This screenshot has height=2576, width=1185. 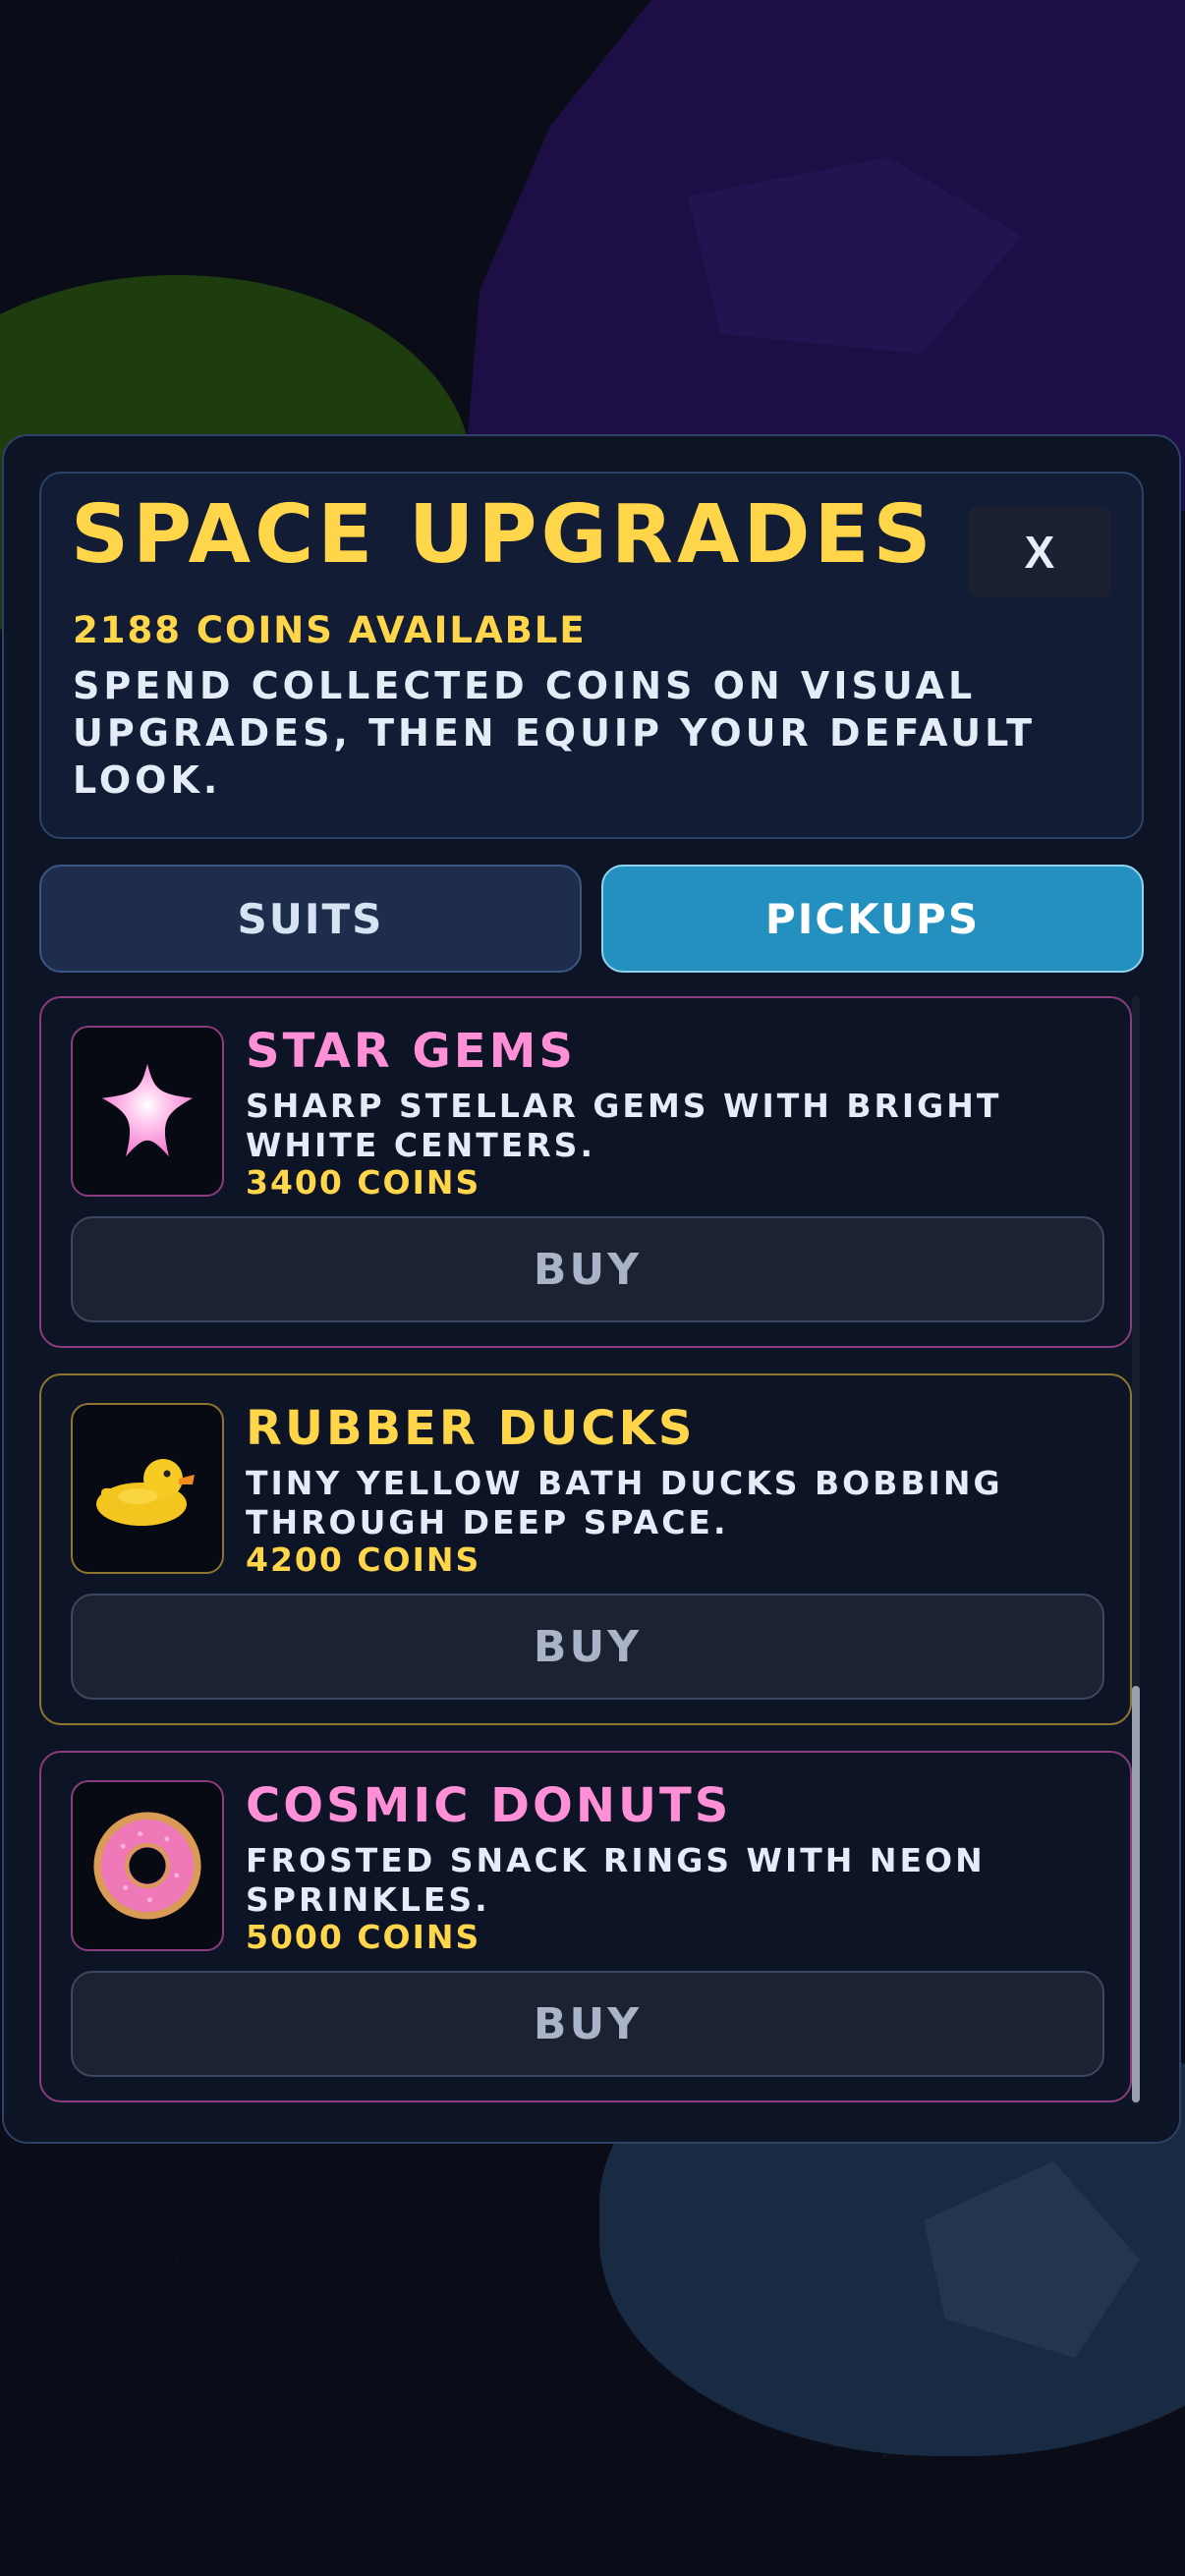 What do you see at coordinates (411, 1051) in the screenshot?
I see `item-name: STAR GEMS` at bounding box center [411, 1051].